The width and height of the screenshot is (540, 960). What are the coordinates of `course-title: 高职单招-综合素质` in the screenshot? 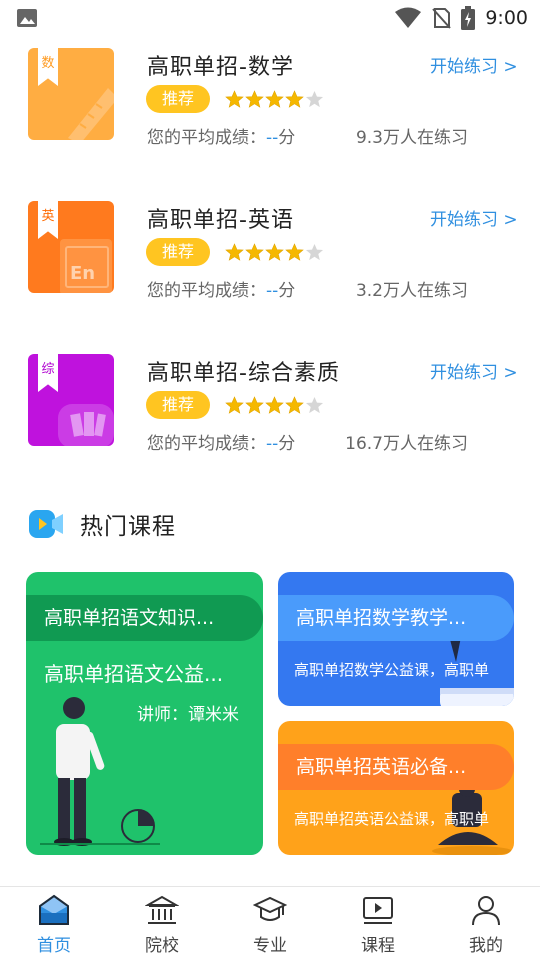 It's located at (243, 373).